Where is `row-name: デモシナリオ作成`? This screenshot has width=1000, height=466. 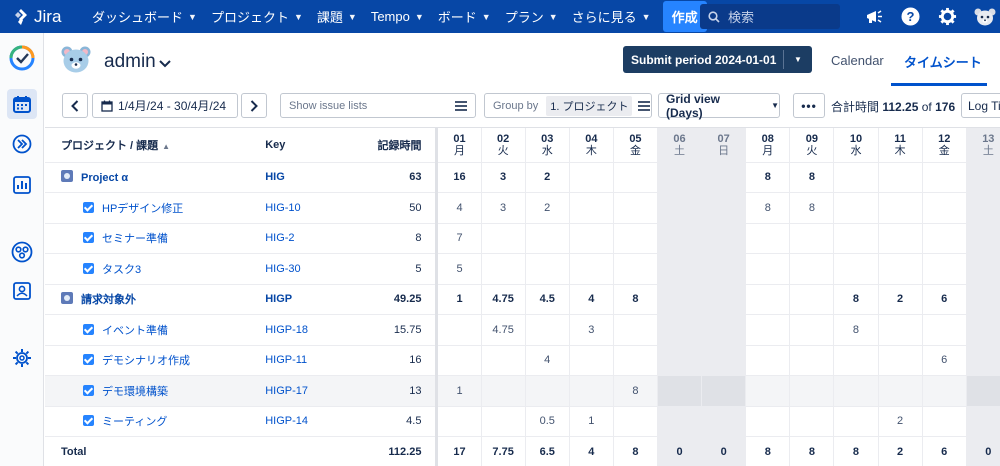 row-name: デモシナリオ作成 is located at coordinates (146, 361).